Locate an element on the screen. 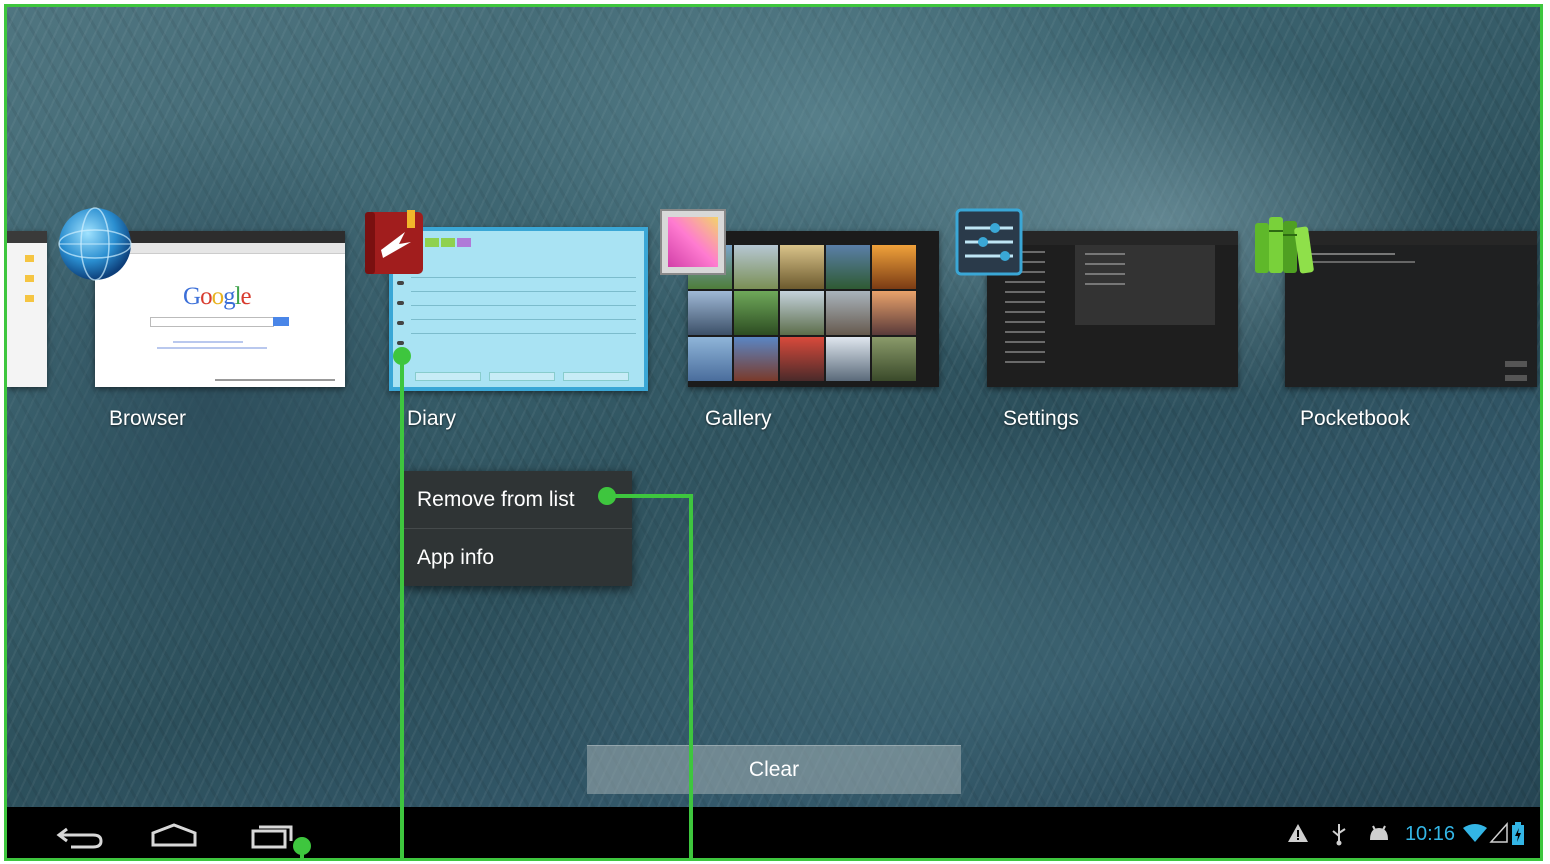  back-icon is located at coordinates (82, 834).